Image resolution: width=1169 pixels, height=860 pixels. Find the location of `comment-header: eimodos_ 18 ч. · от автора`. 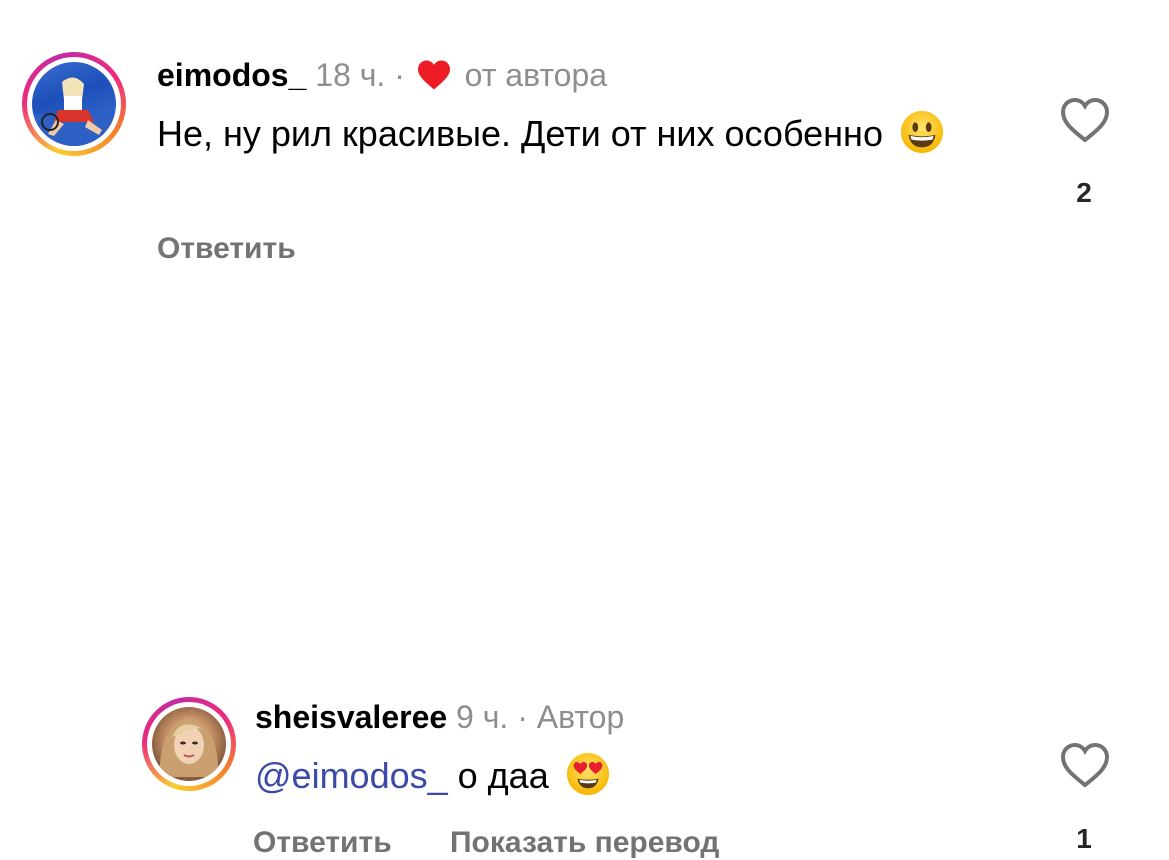

comment-header: eimodos_ 18 ч. · от автора is located at coordinates (382, 75).